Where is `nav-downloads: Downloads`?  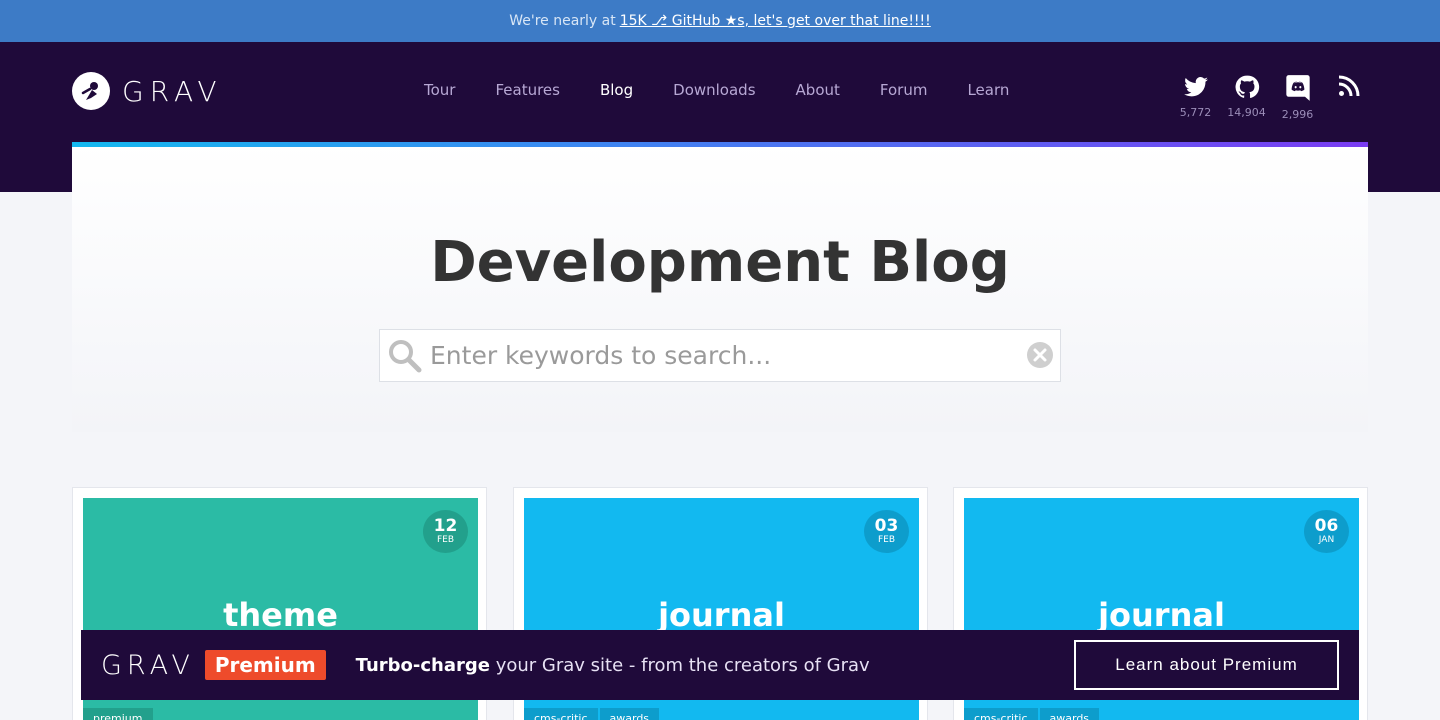
nav-downloads: Downloads is located at coordinates (714, 90).